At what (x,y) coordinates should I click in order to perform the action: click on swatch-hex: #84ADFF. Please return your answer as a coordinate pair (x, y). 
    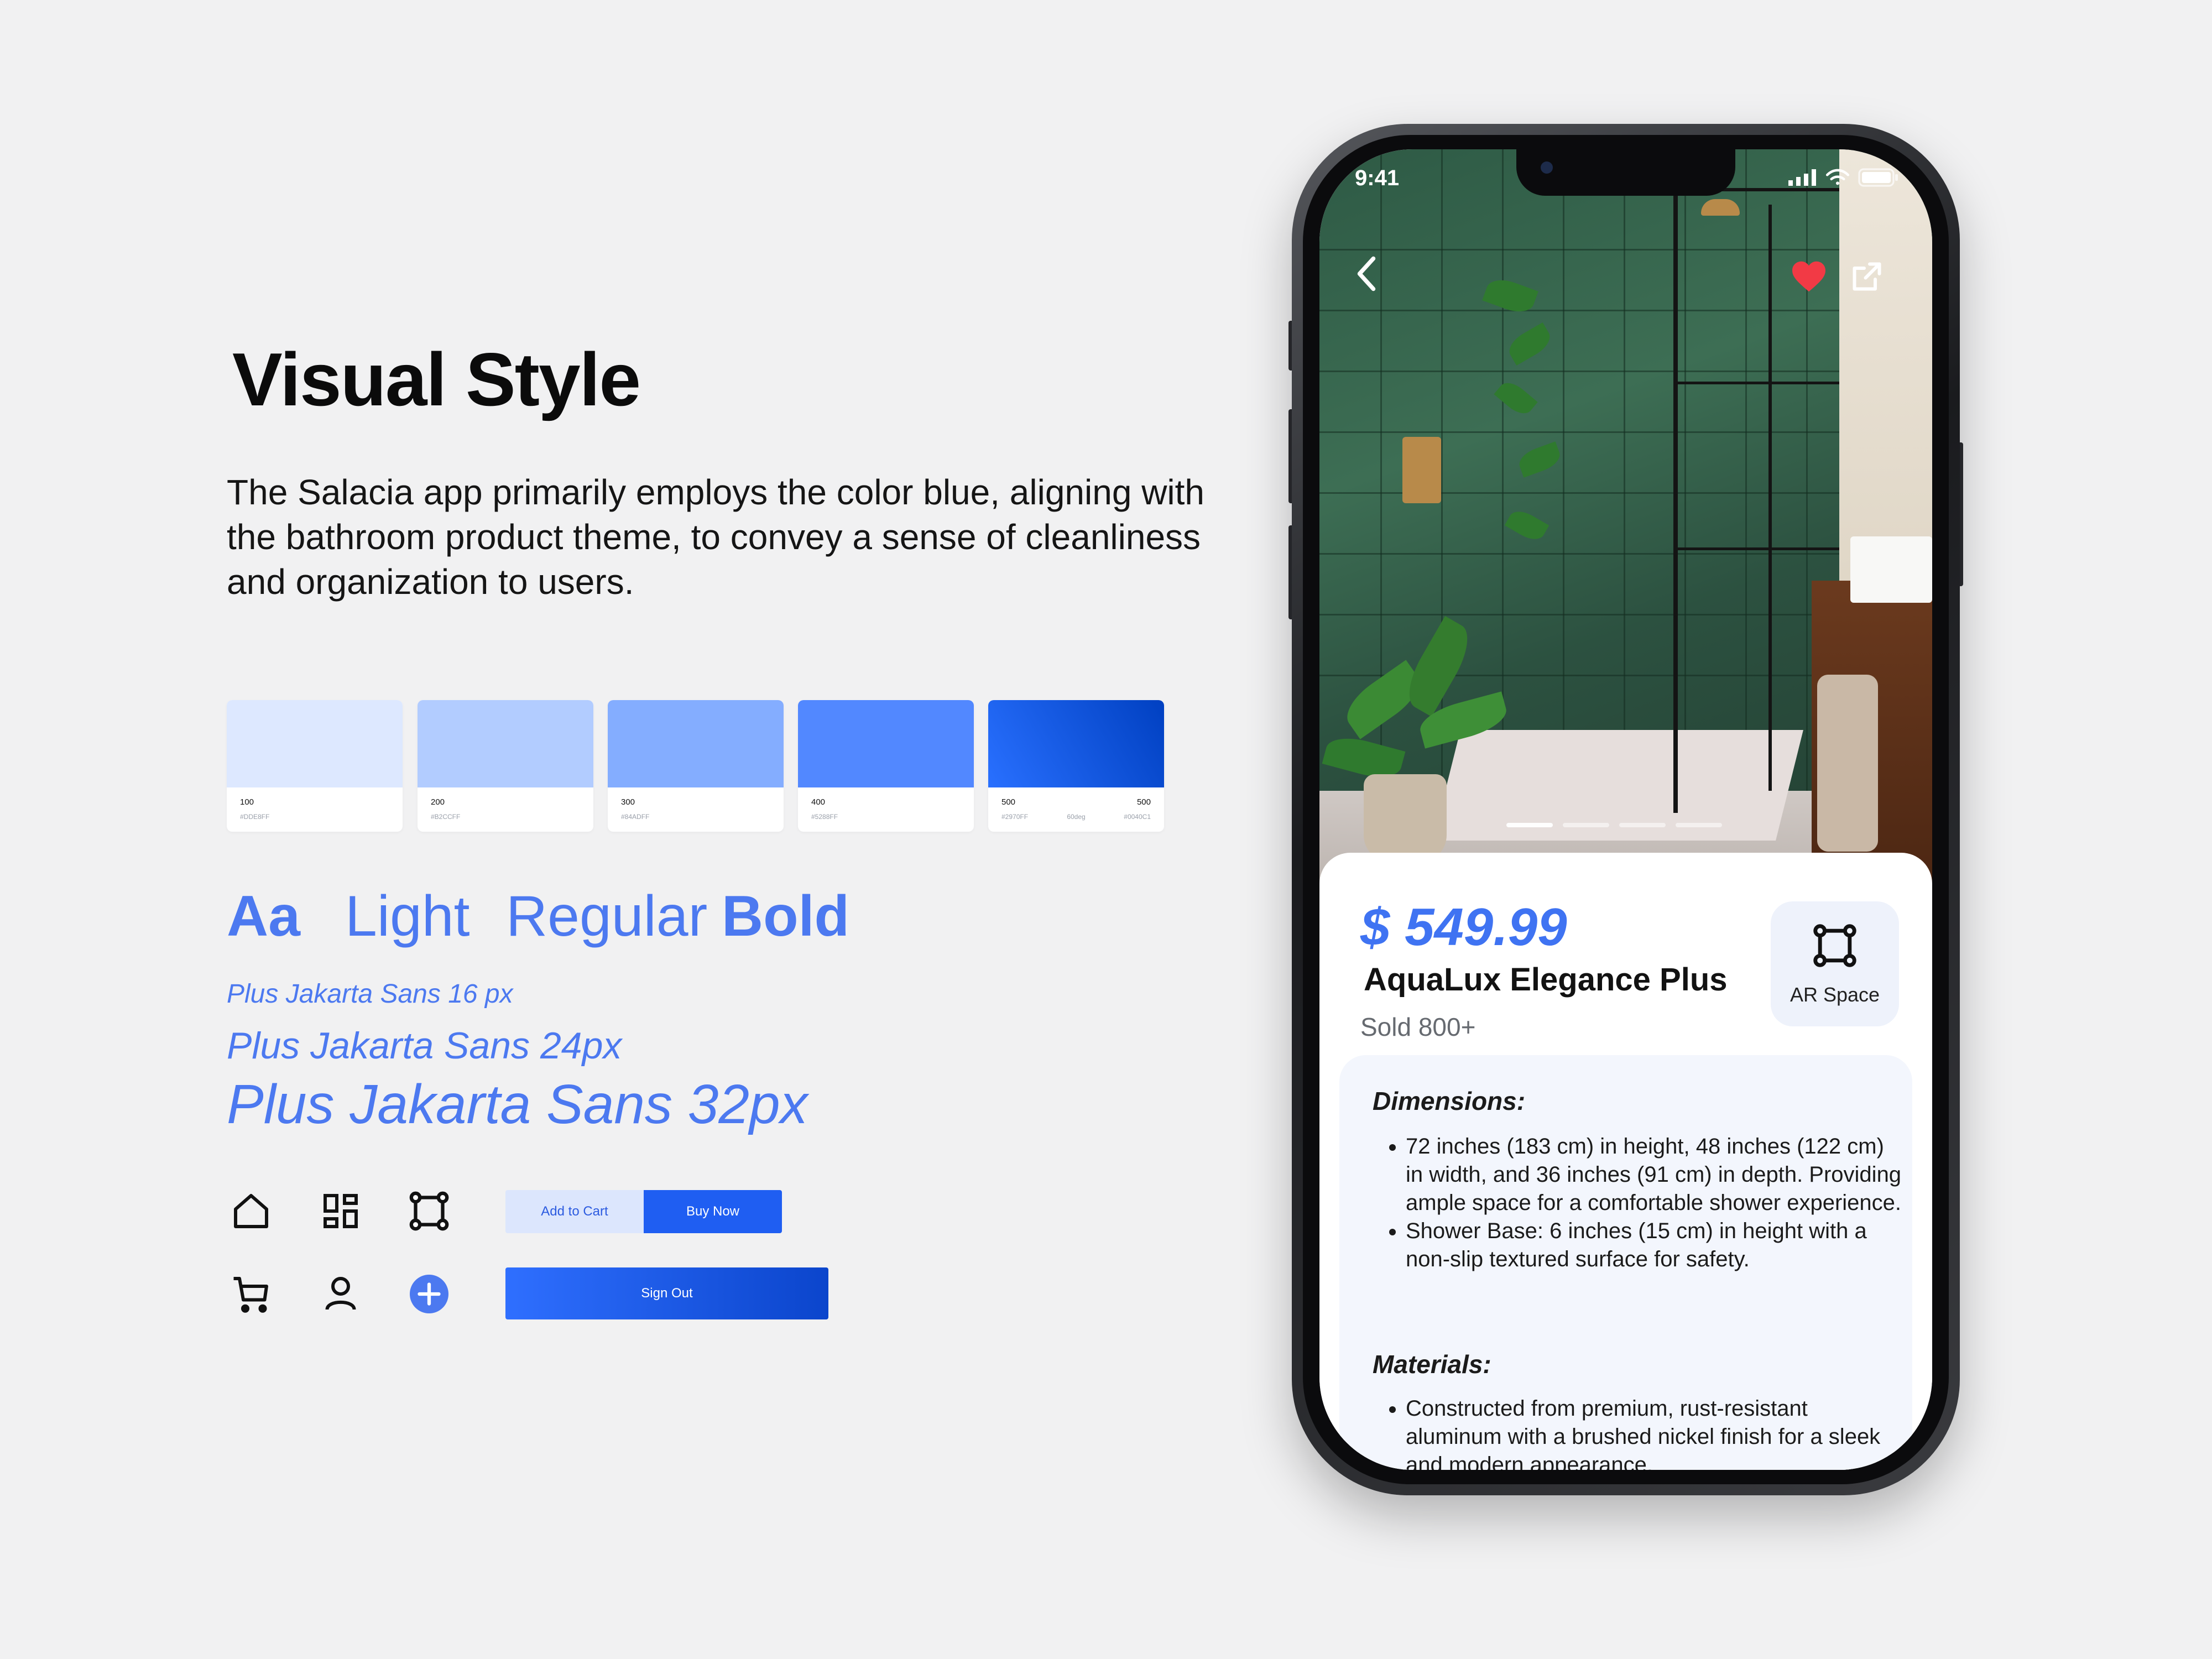
    Looking at the image, I should click on (636, 817).